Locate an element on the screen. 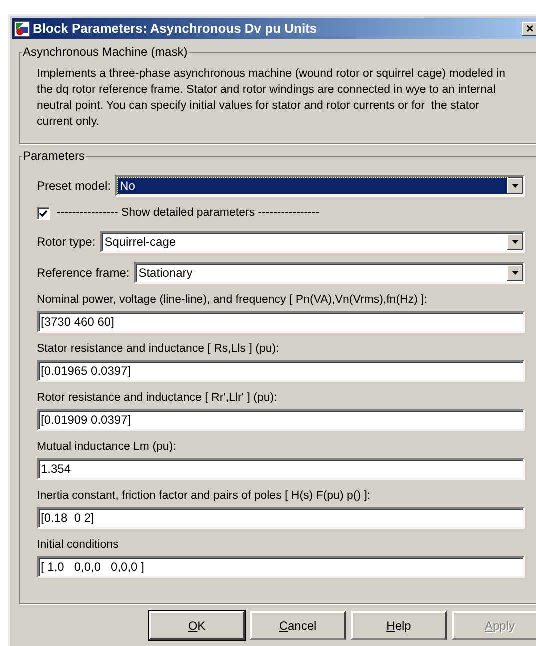  dialog-button: OK is located at coordinates (197, 625).